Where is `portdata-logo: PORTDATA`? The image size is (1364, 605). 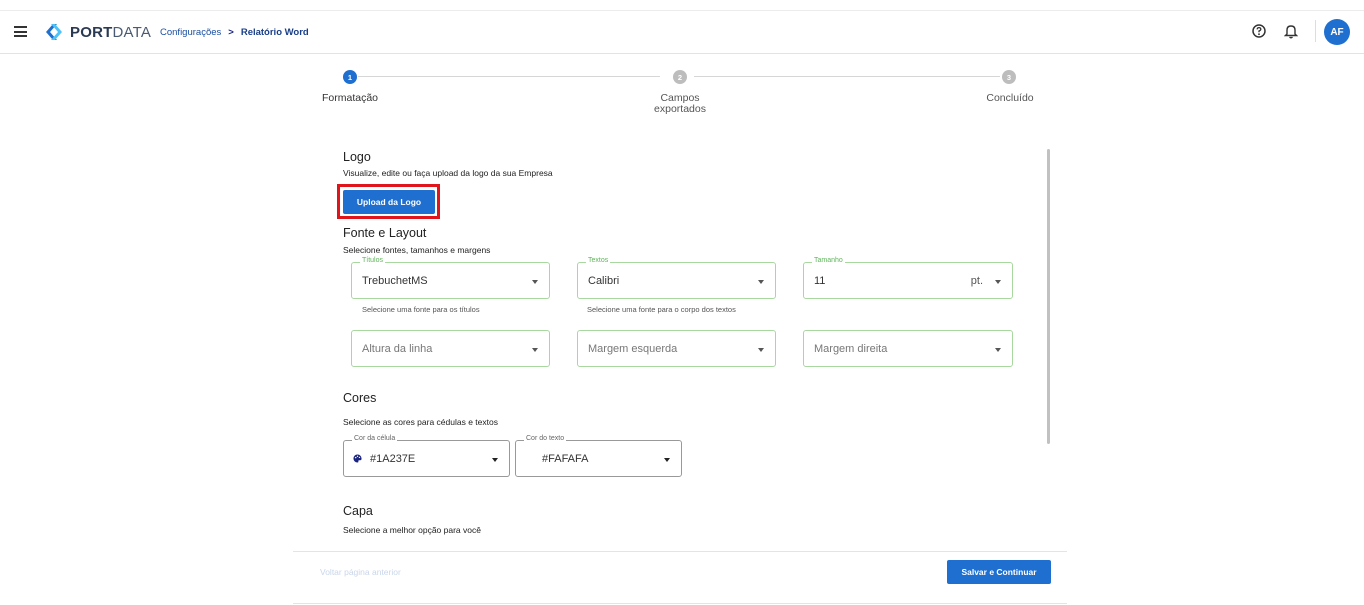 portdata-logo: PORTDATA is located at coordinates (97, 32).